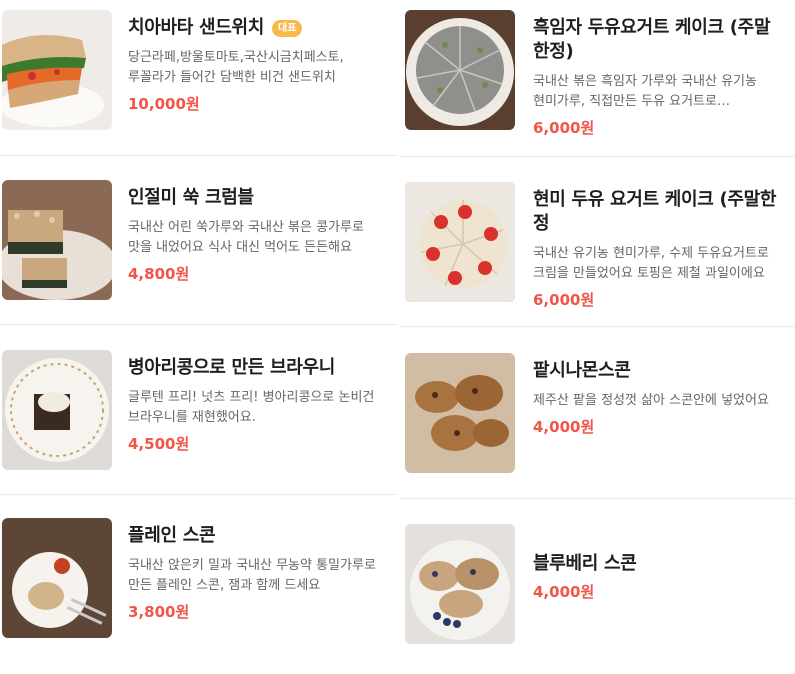 The image size is (795, 674). I want to click on menu-item-name: 치아바타 샌드위치, so click(196, 27).